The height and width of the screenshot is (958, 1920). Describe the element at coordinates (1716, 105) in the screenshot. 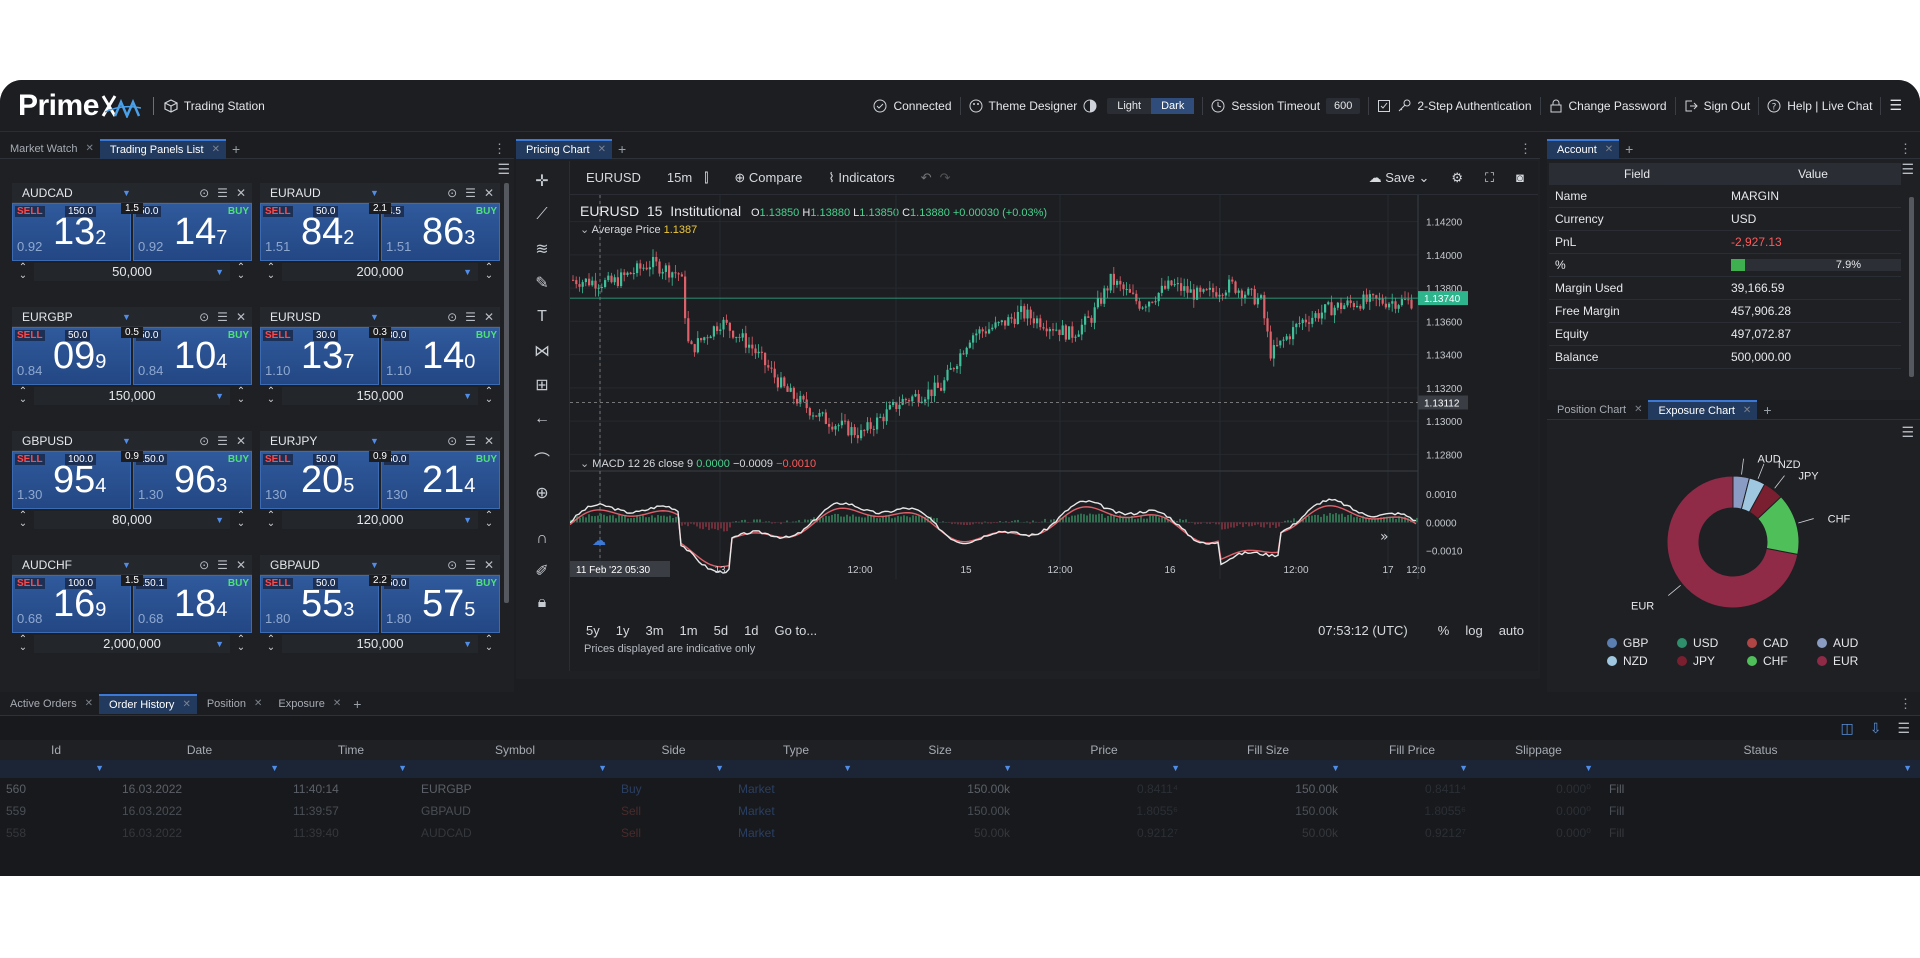

I see `sign-out-link: Sign Out` at that location.